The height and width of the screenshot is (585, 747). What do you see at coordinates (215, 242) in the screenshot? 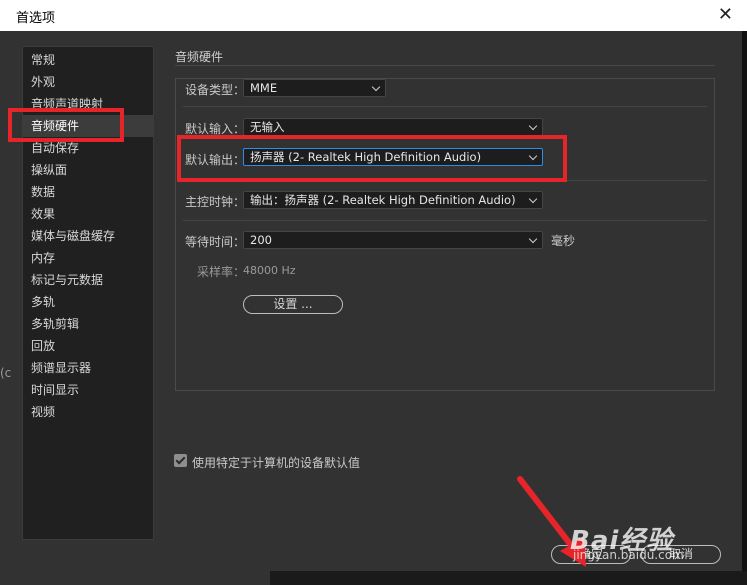
I see `latency-label: 等待时间：` at bounding box center [215, 242].